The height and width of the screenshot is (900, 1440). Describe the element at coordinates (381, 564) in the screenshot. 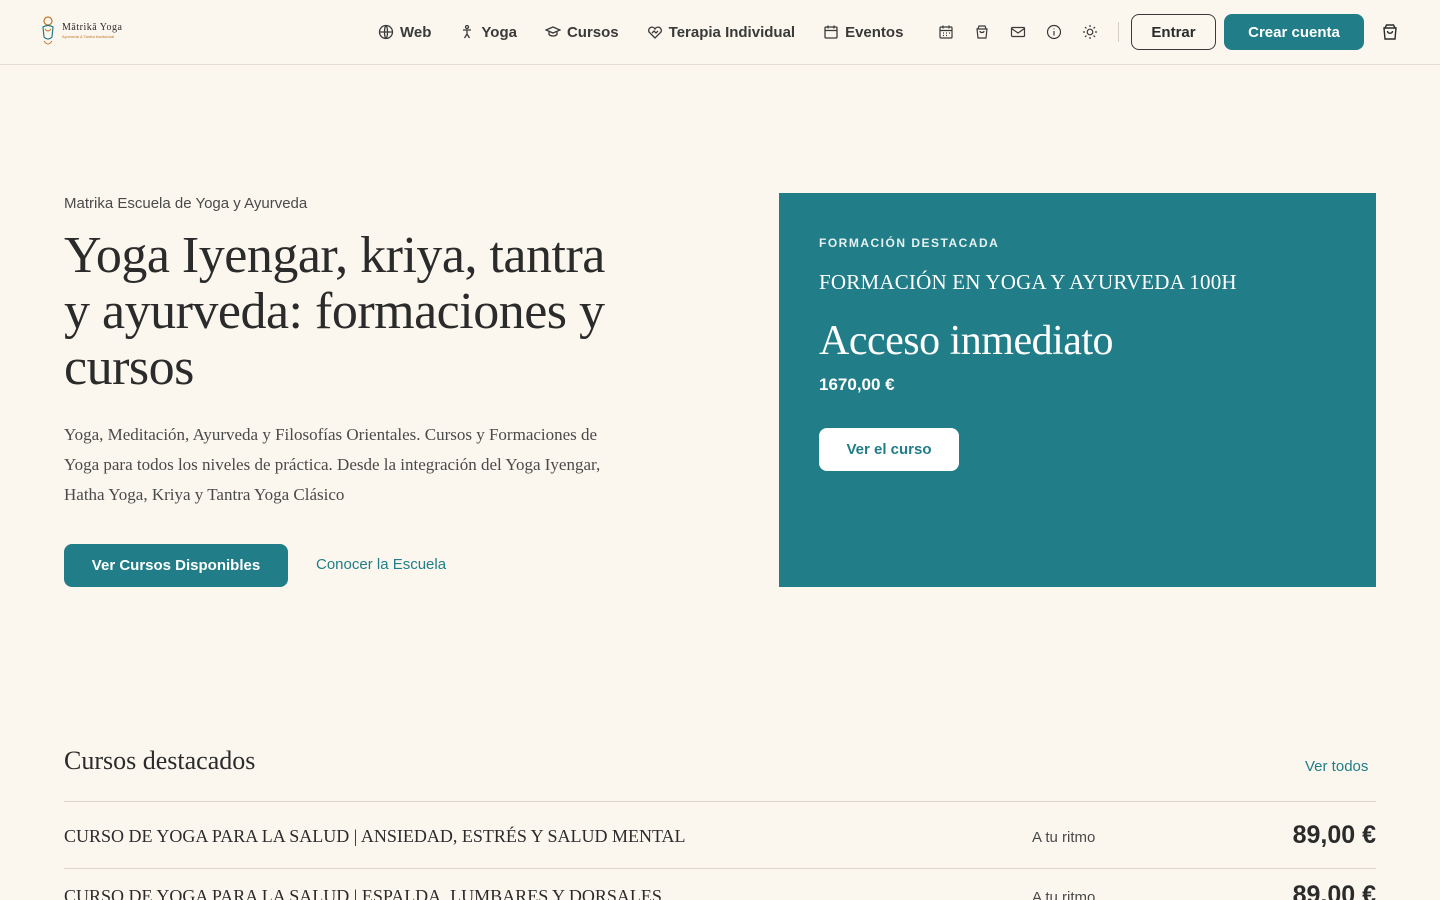

I see `know-school-link: Conocer la Escuela` at that location.